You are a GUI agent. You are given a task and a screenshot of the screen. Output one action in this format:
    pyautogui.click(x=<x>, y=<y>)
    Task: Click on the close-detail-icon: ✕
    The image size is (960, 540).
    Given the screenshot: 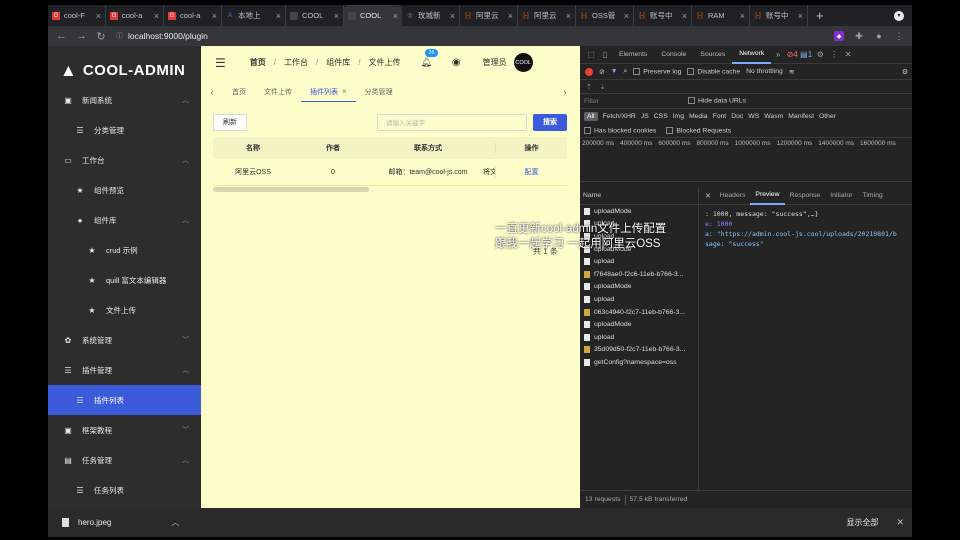 What is the action you would take?
    pyautogui.click(x=708, y=196)
    